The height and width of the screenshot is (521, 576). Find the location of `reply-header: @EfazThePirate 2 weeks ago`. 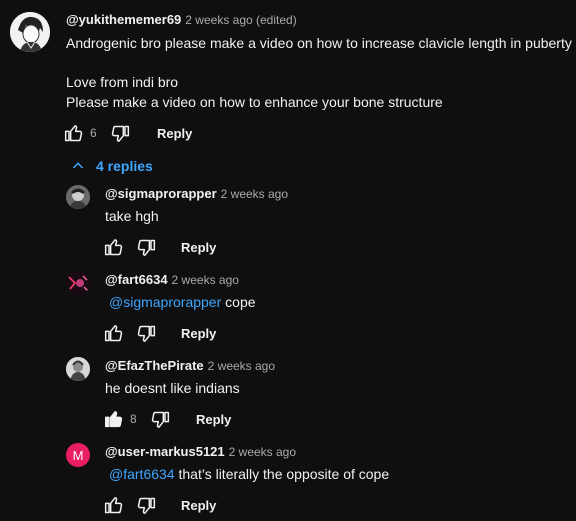

reply-header: @EfazThePirate 2 weeks ago is located at coordinates (190, 365).